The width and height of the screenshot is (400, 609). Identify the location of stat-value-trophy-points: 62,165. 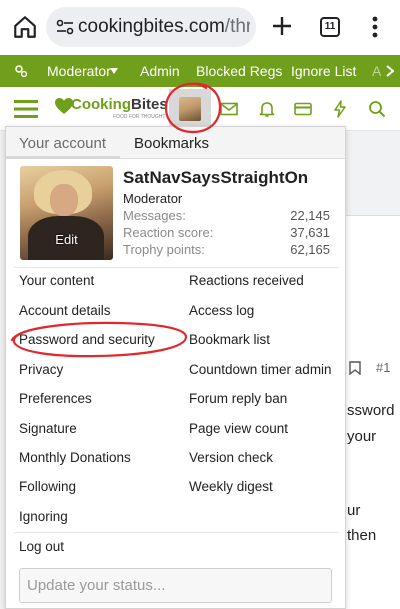
(310, 249).